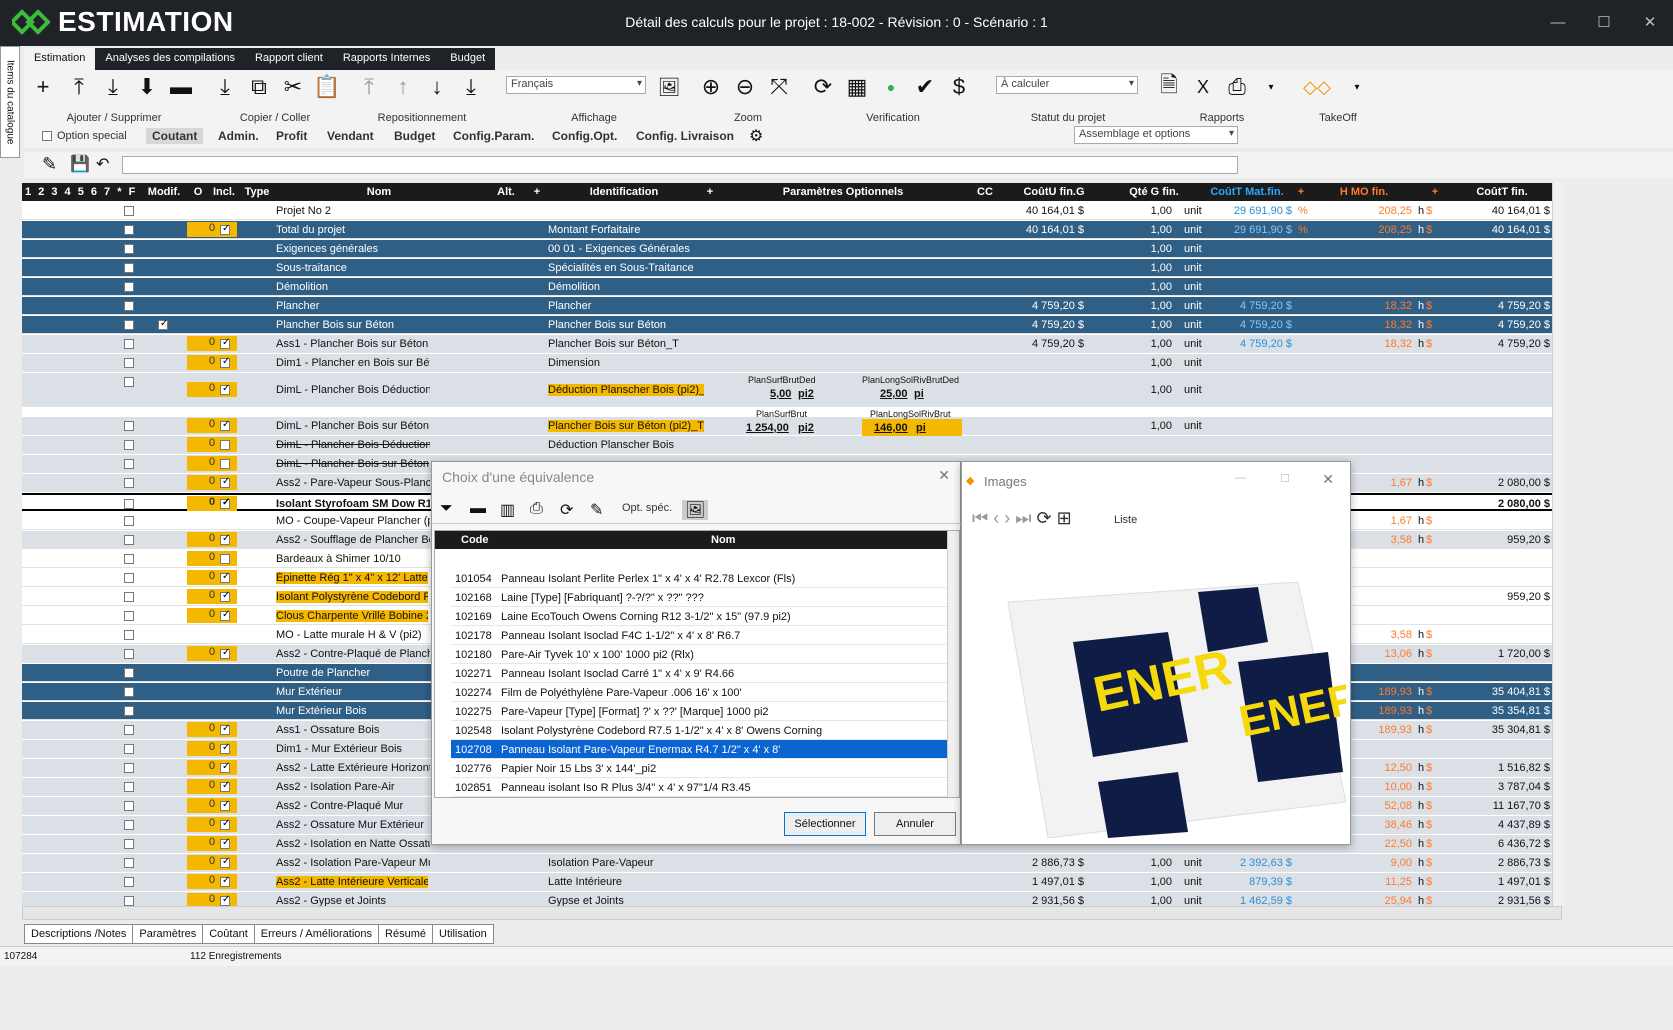  I want to click on insert-above-icon: ⤒, so click(79, 87).